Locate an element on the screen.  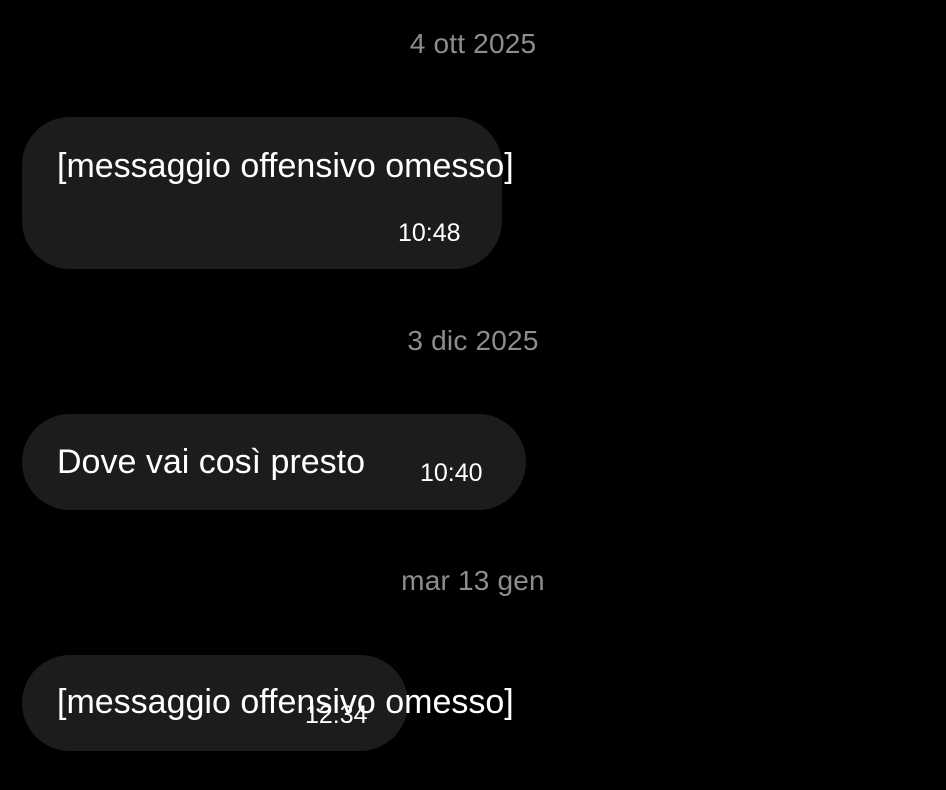
message-text: Dove vai così presto is located at coordinates (211, 462).